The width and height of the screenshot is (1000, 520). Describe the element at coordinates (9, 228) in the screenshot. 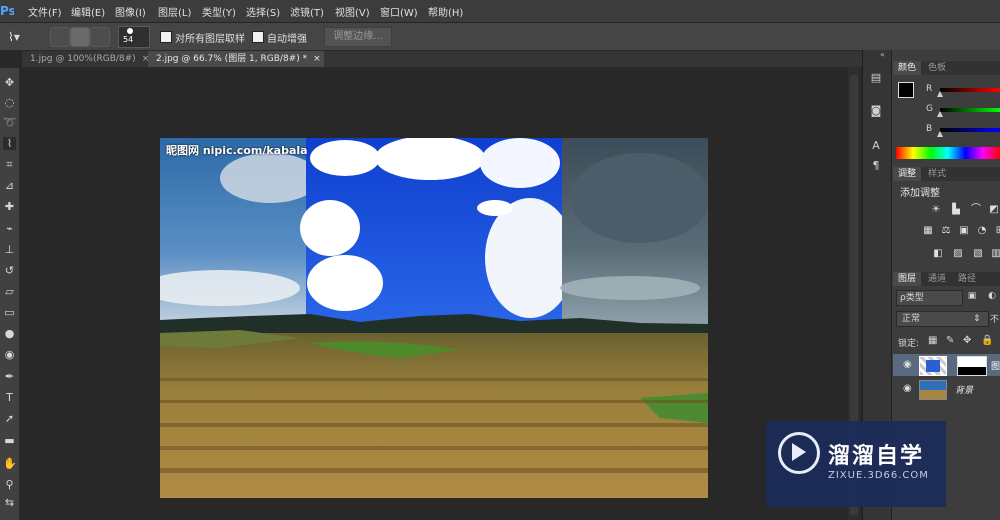

I see `brush-tool-icon: ⌁` at that location.